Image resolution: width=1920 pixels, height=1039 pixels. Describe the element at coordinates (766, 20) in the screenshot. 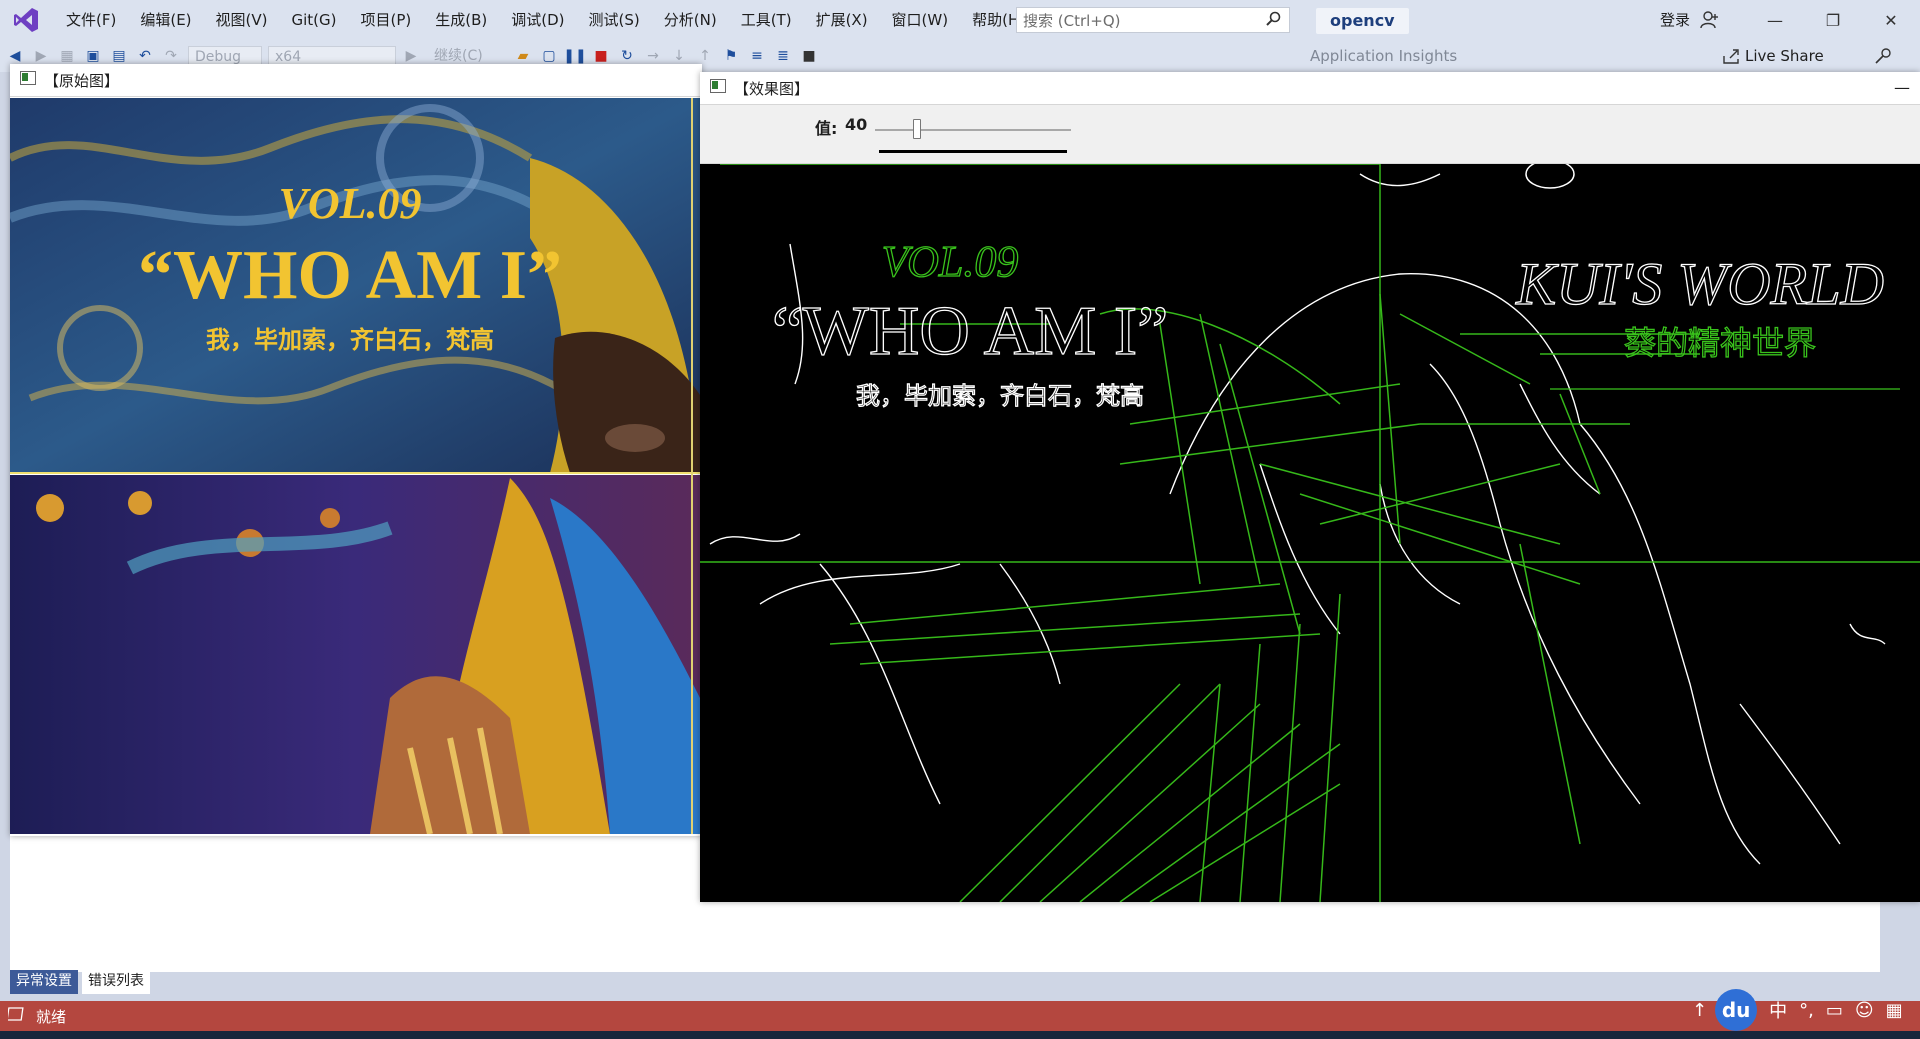

I see `menu-tools: 工具(T)` at that location.